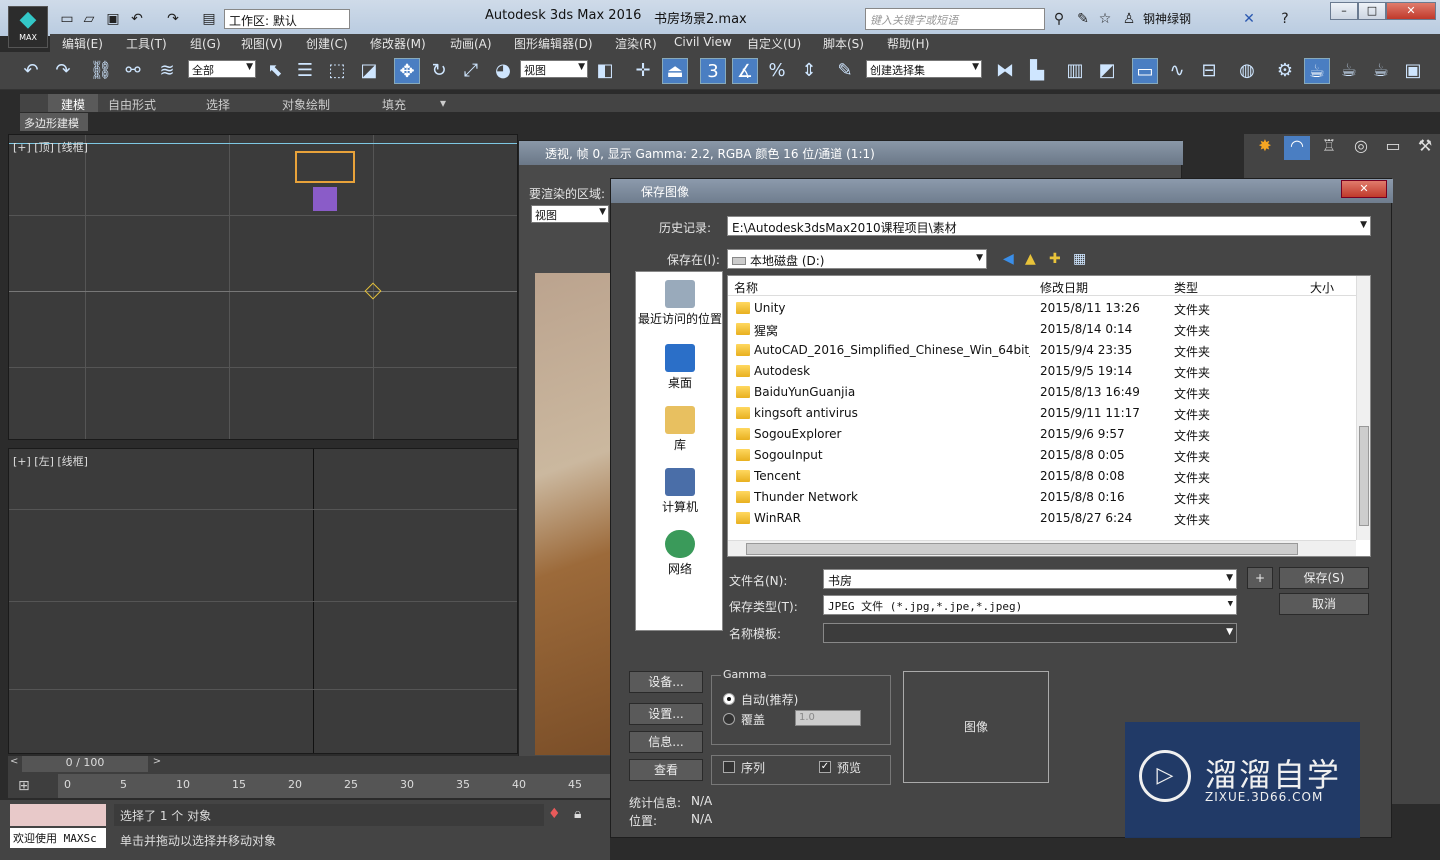  Describe the element at coordinates (1075, 71) in the screenshot. I see `scene-explorer-icon: ▥` at that location.